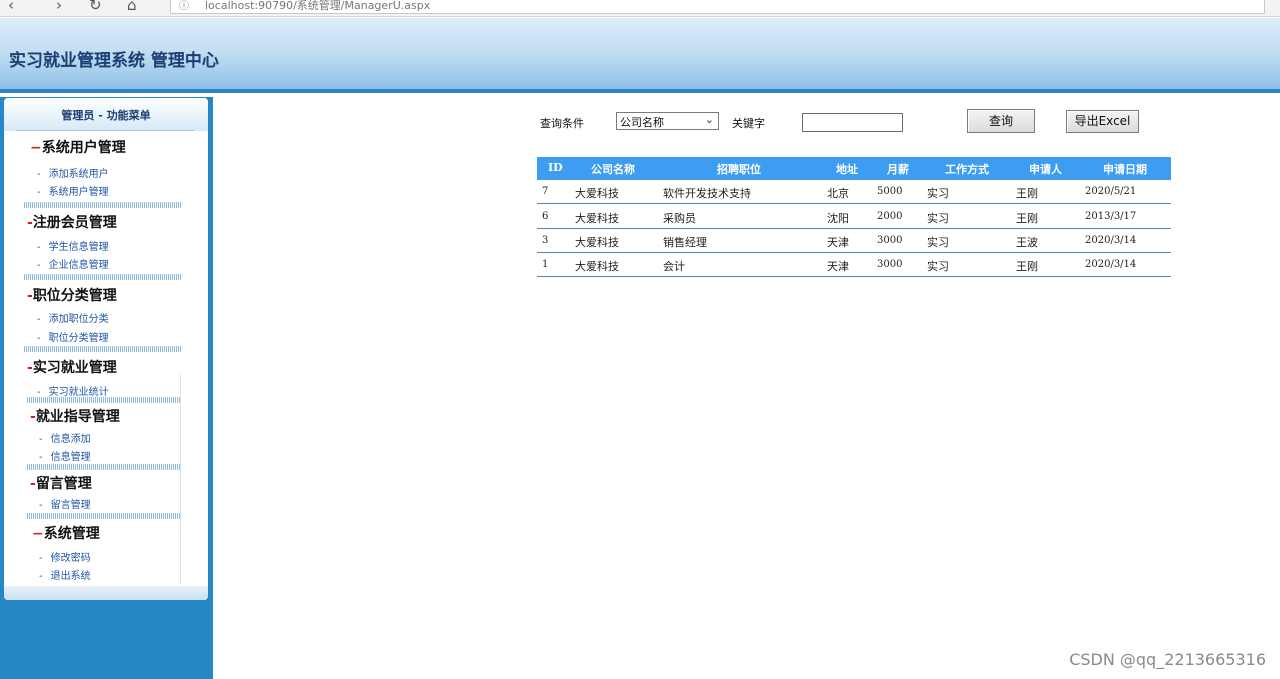 This screenshot has width=1280, height=679. What do you see at coordinates (545, 264) in the screenshot?
I see `cell-id: 1` at bounding box center [545, 264].